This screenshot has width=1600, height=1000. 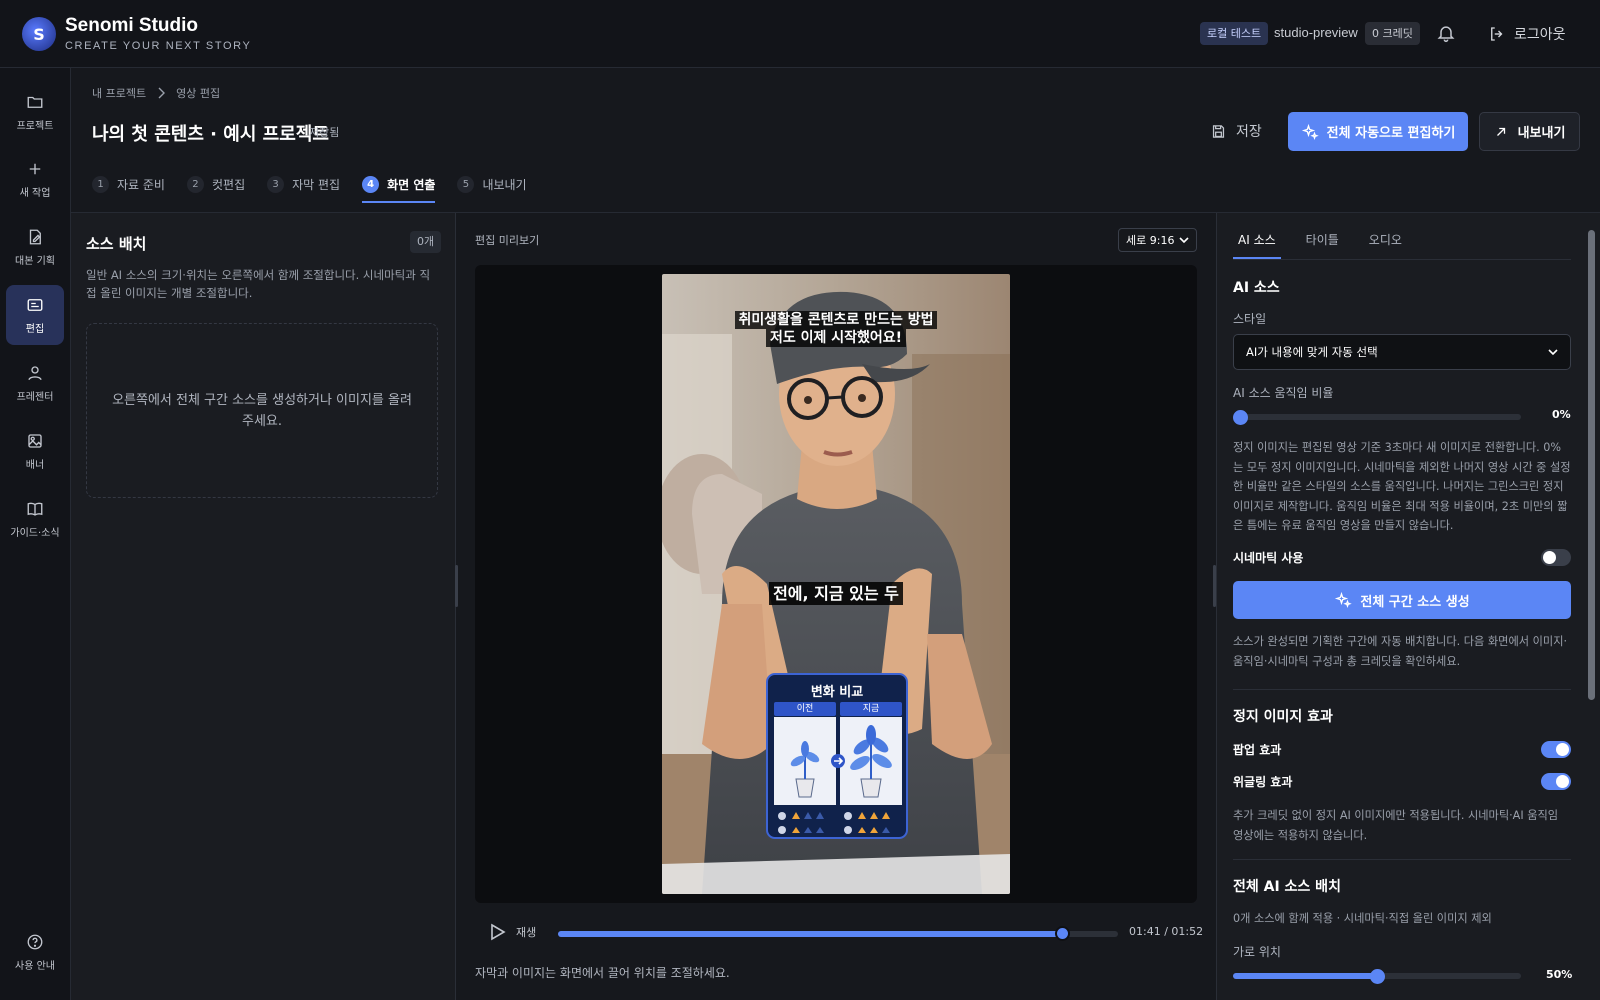 What do you see at coordinates (1322, 239) in the screenshot?
I see `tab-title: 타이틀` at bounding box center [1322, 239].